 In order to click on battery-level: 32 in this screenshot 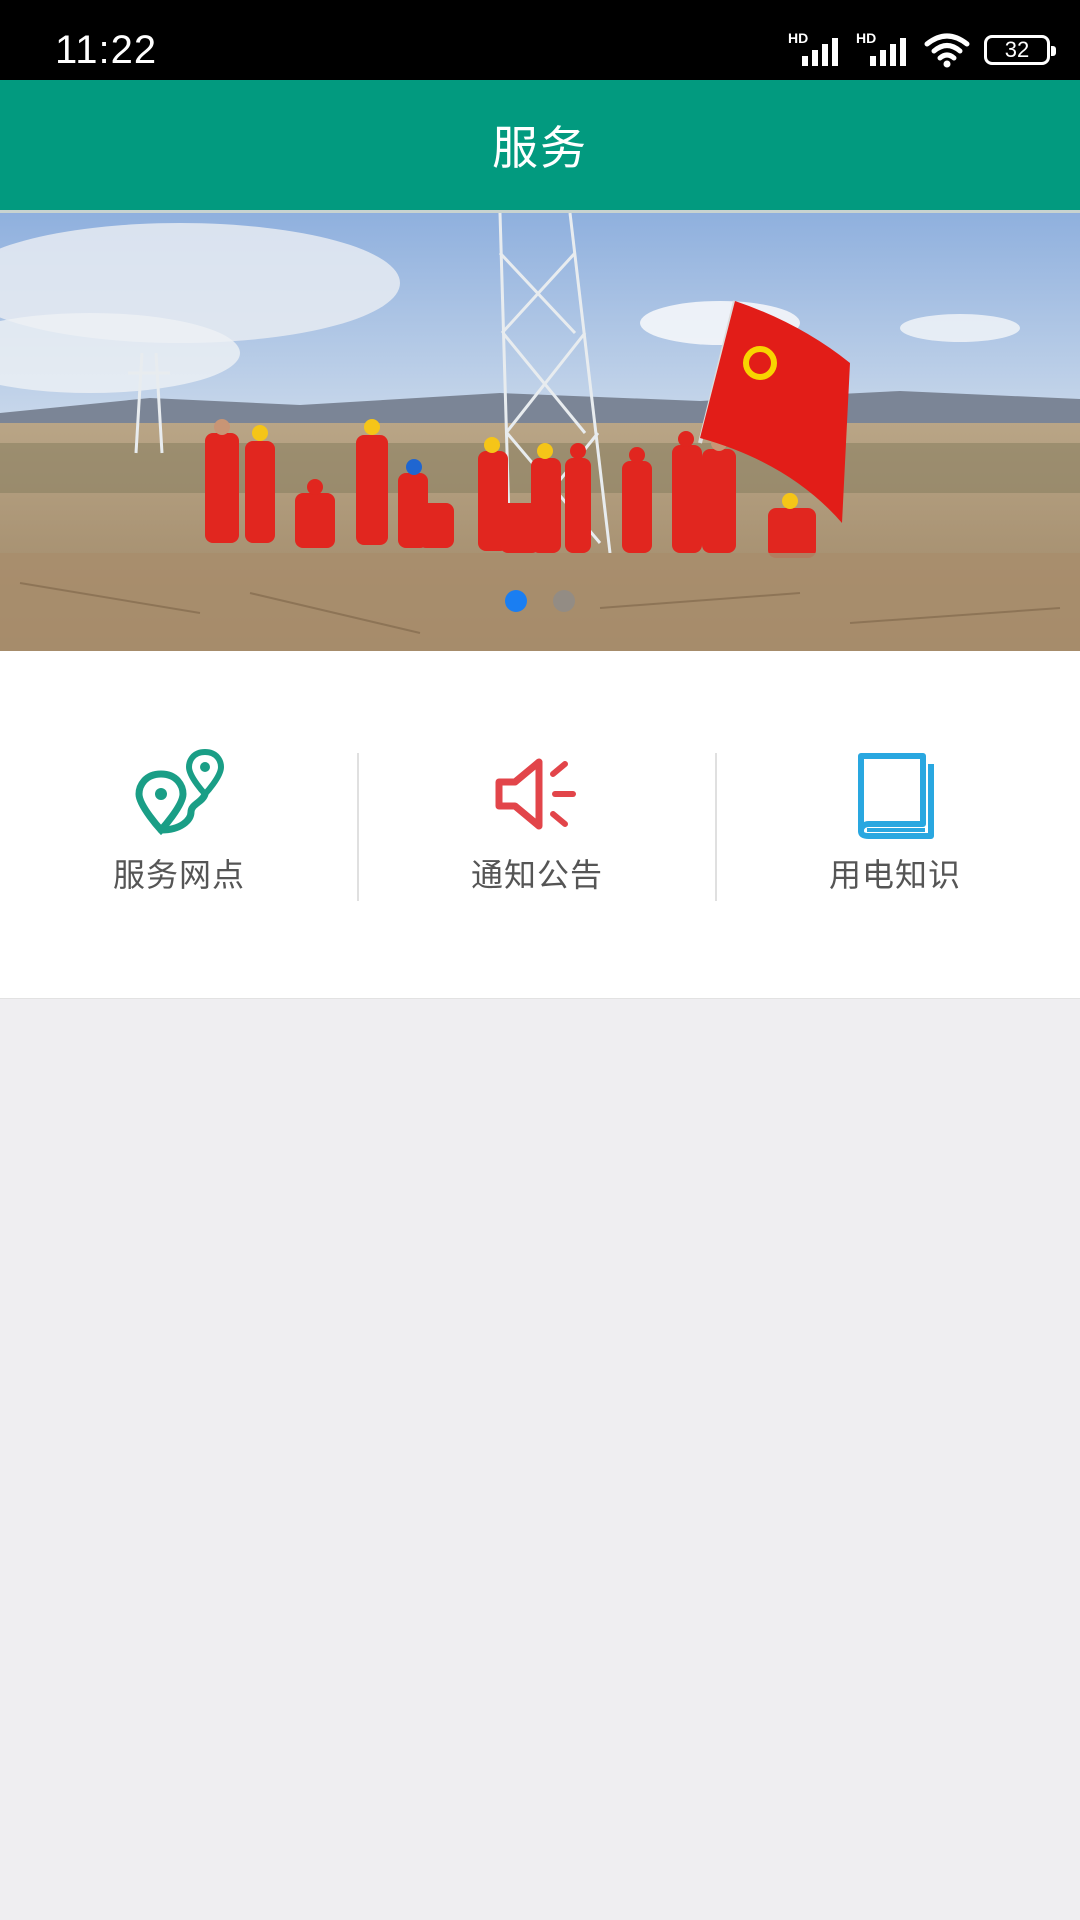, I will do `click(1017, 49)`.